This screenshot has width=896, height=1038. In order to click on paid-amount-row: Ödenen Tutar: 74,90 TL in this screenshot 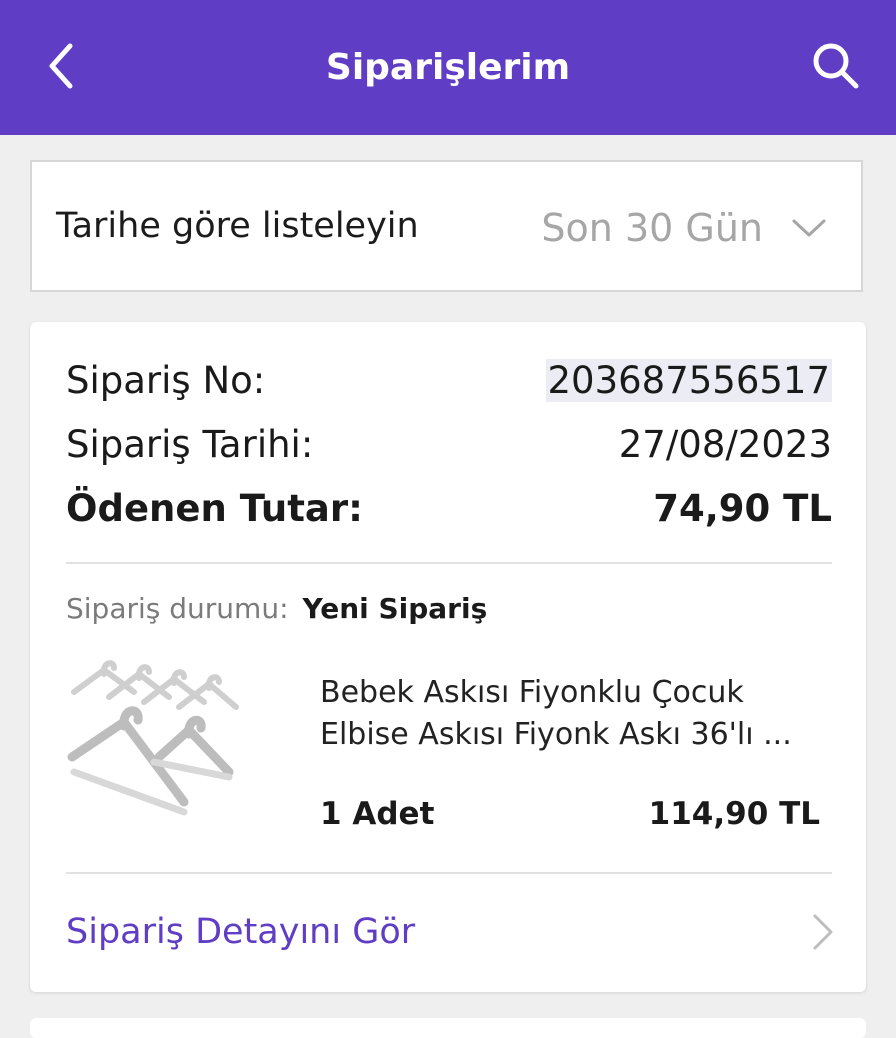, I will do `click(449, 508)`.